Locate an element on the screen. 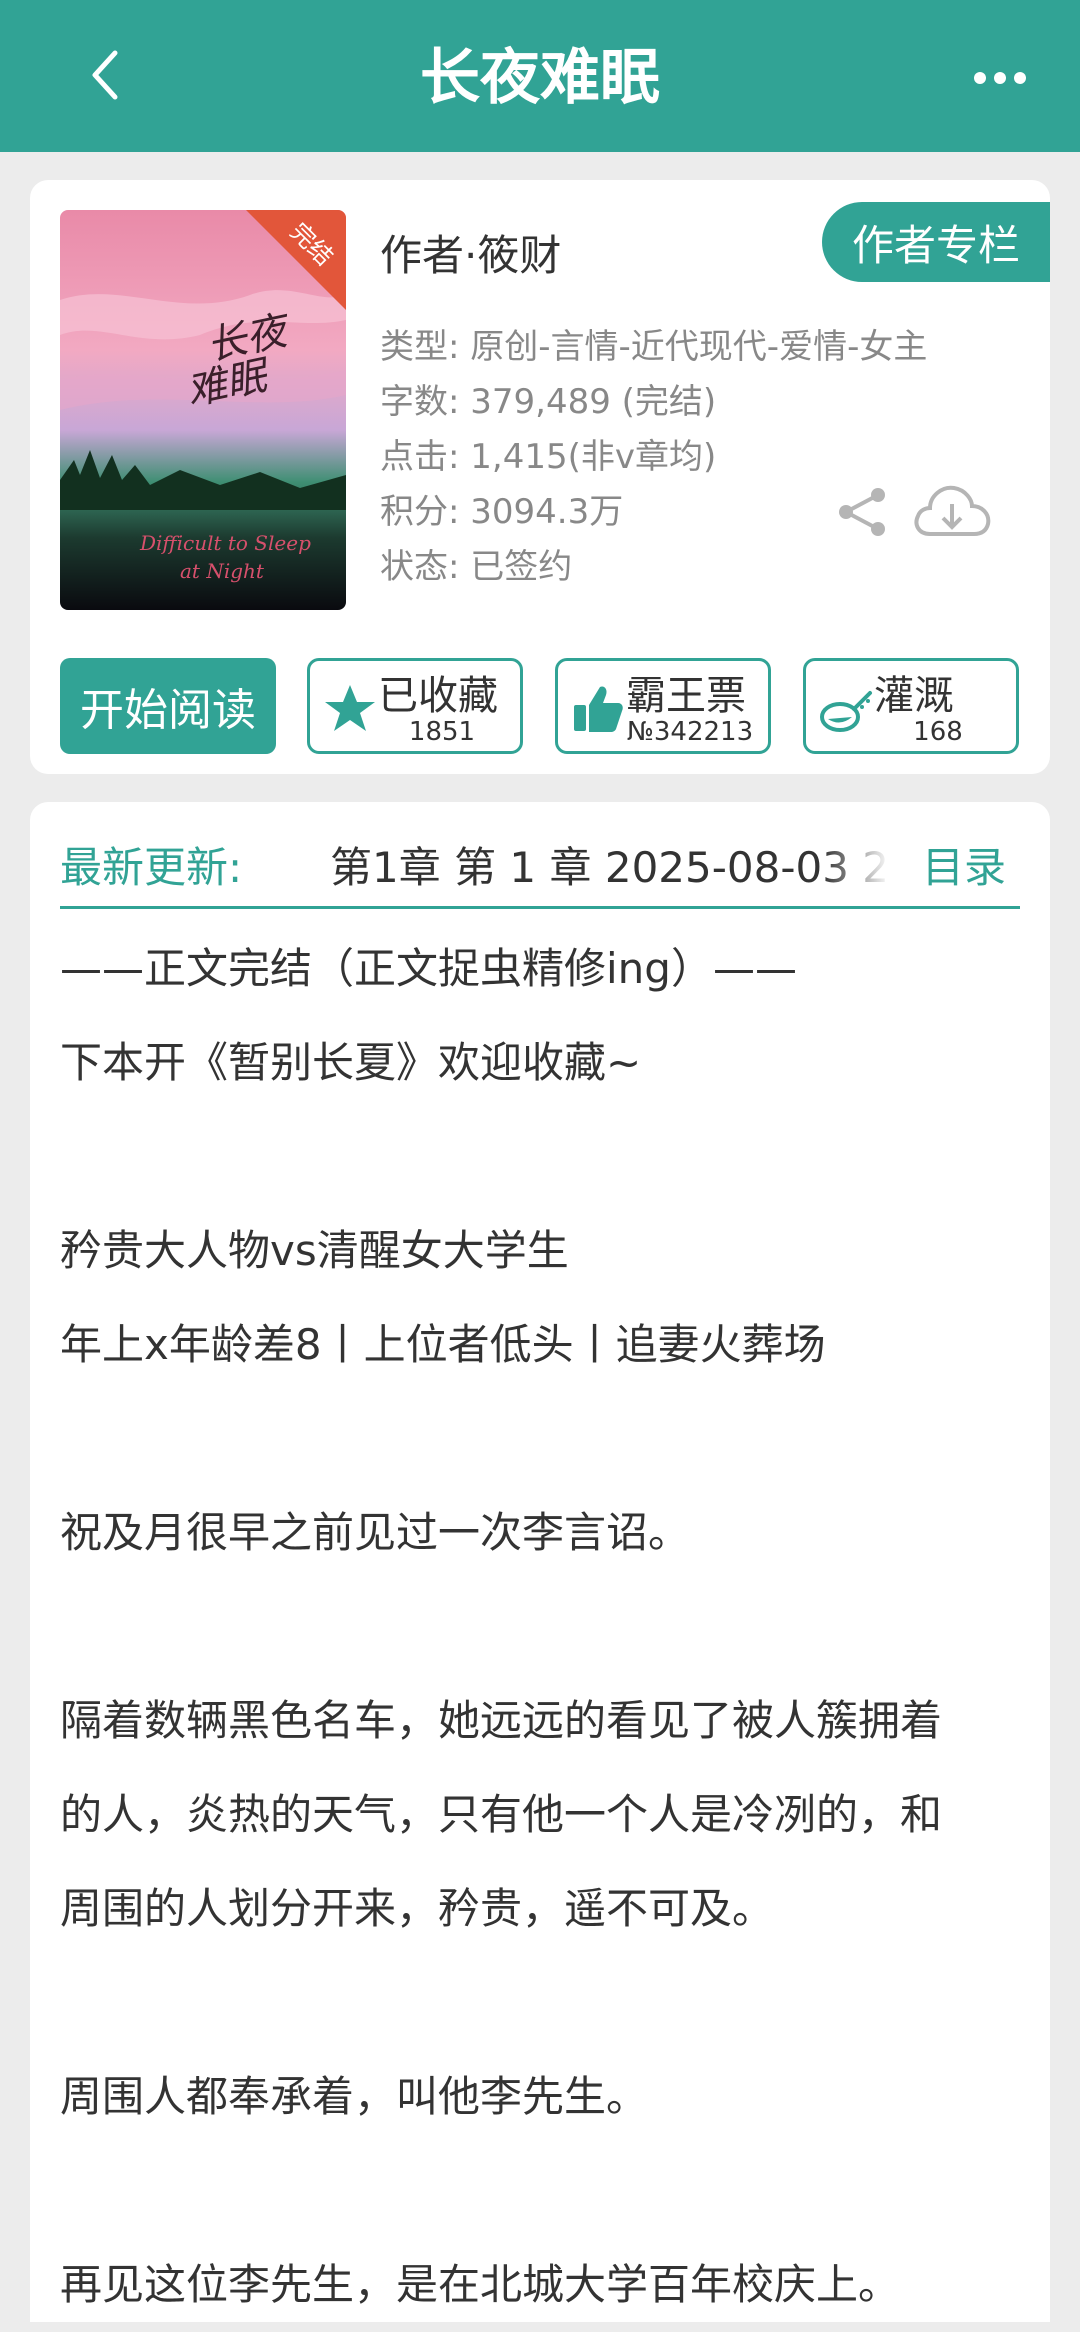 This screenshot has width=1080, height=2332. intro-paragraph: 周围人都奉承着，叫他李先生。 is located at coordinates (354, 2096).